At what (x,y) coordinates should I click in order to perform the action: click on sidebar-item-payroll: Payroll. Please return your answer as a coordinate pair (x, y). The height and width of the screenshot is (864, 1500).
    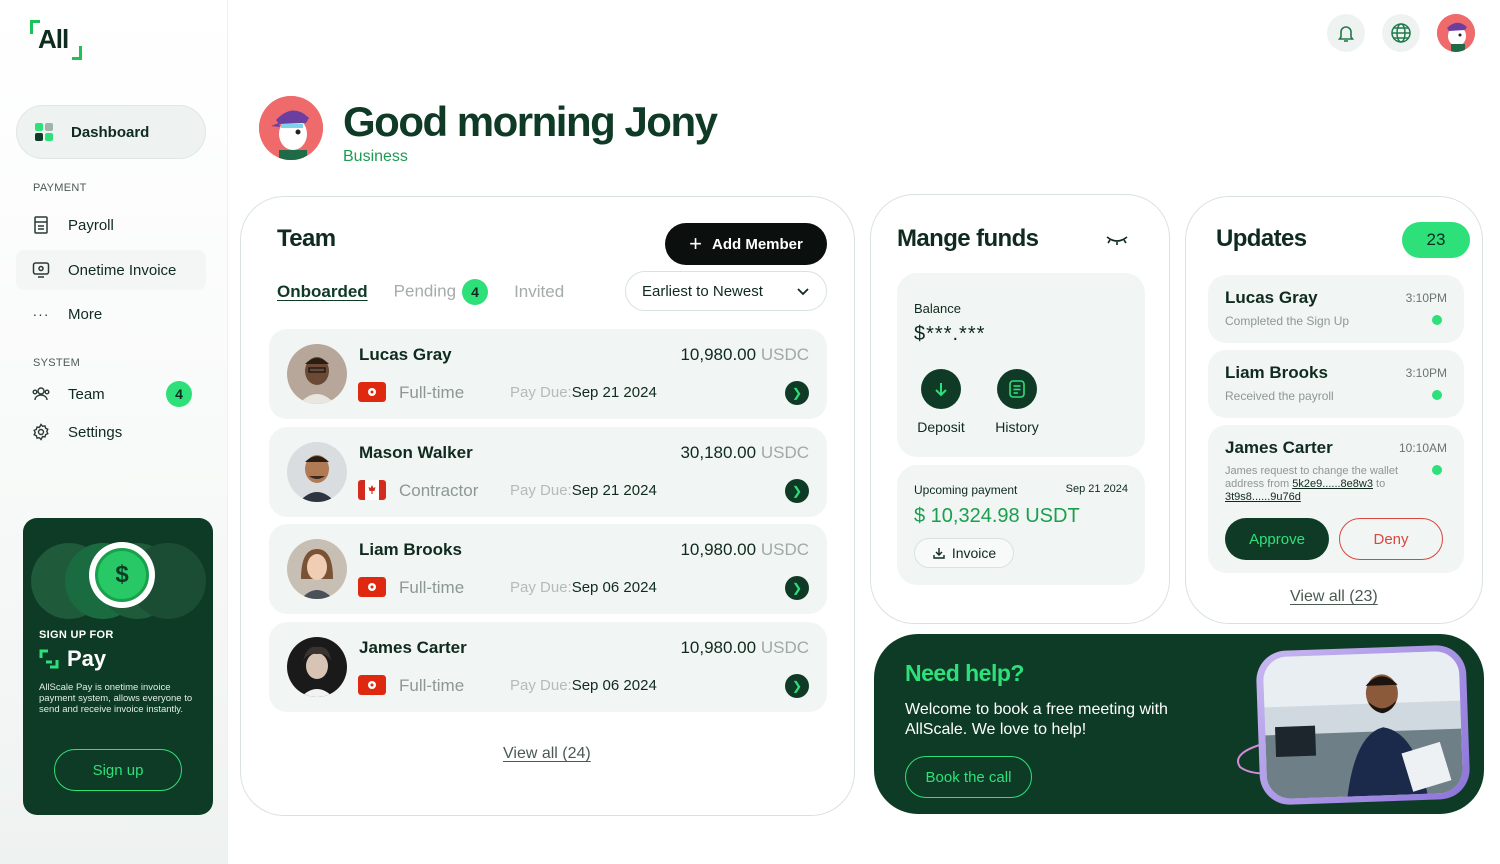
    Looking at the image, I should click on (111, 225).